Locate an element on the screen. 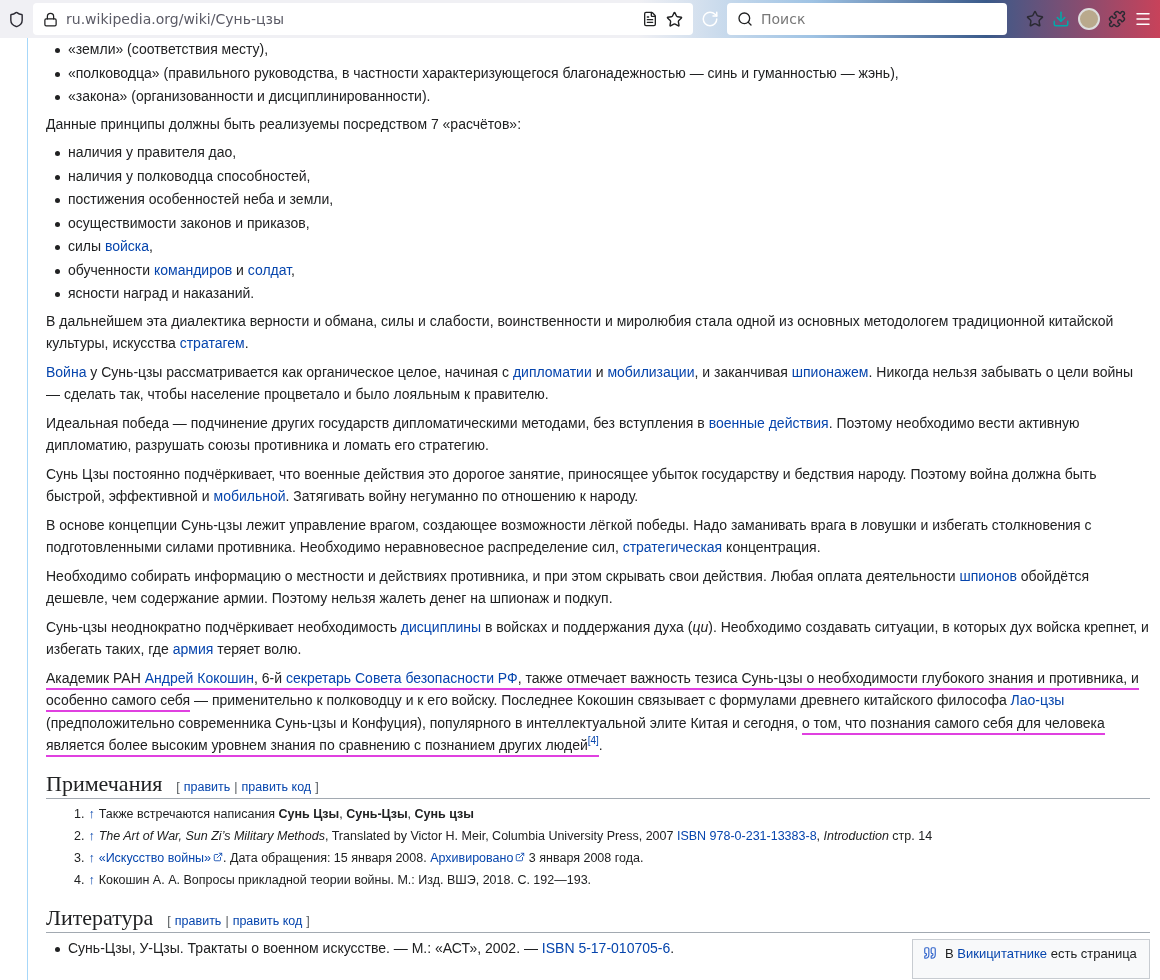 This screenshot has height=980, width=1160. list-item-text: ясности наград и наказаний. is located at coordinates (161, 293).